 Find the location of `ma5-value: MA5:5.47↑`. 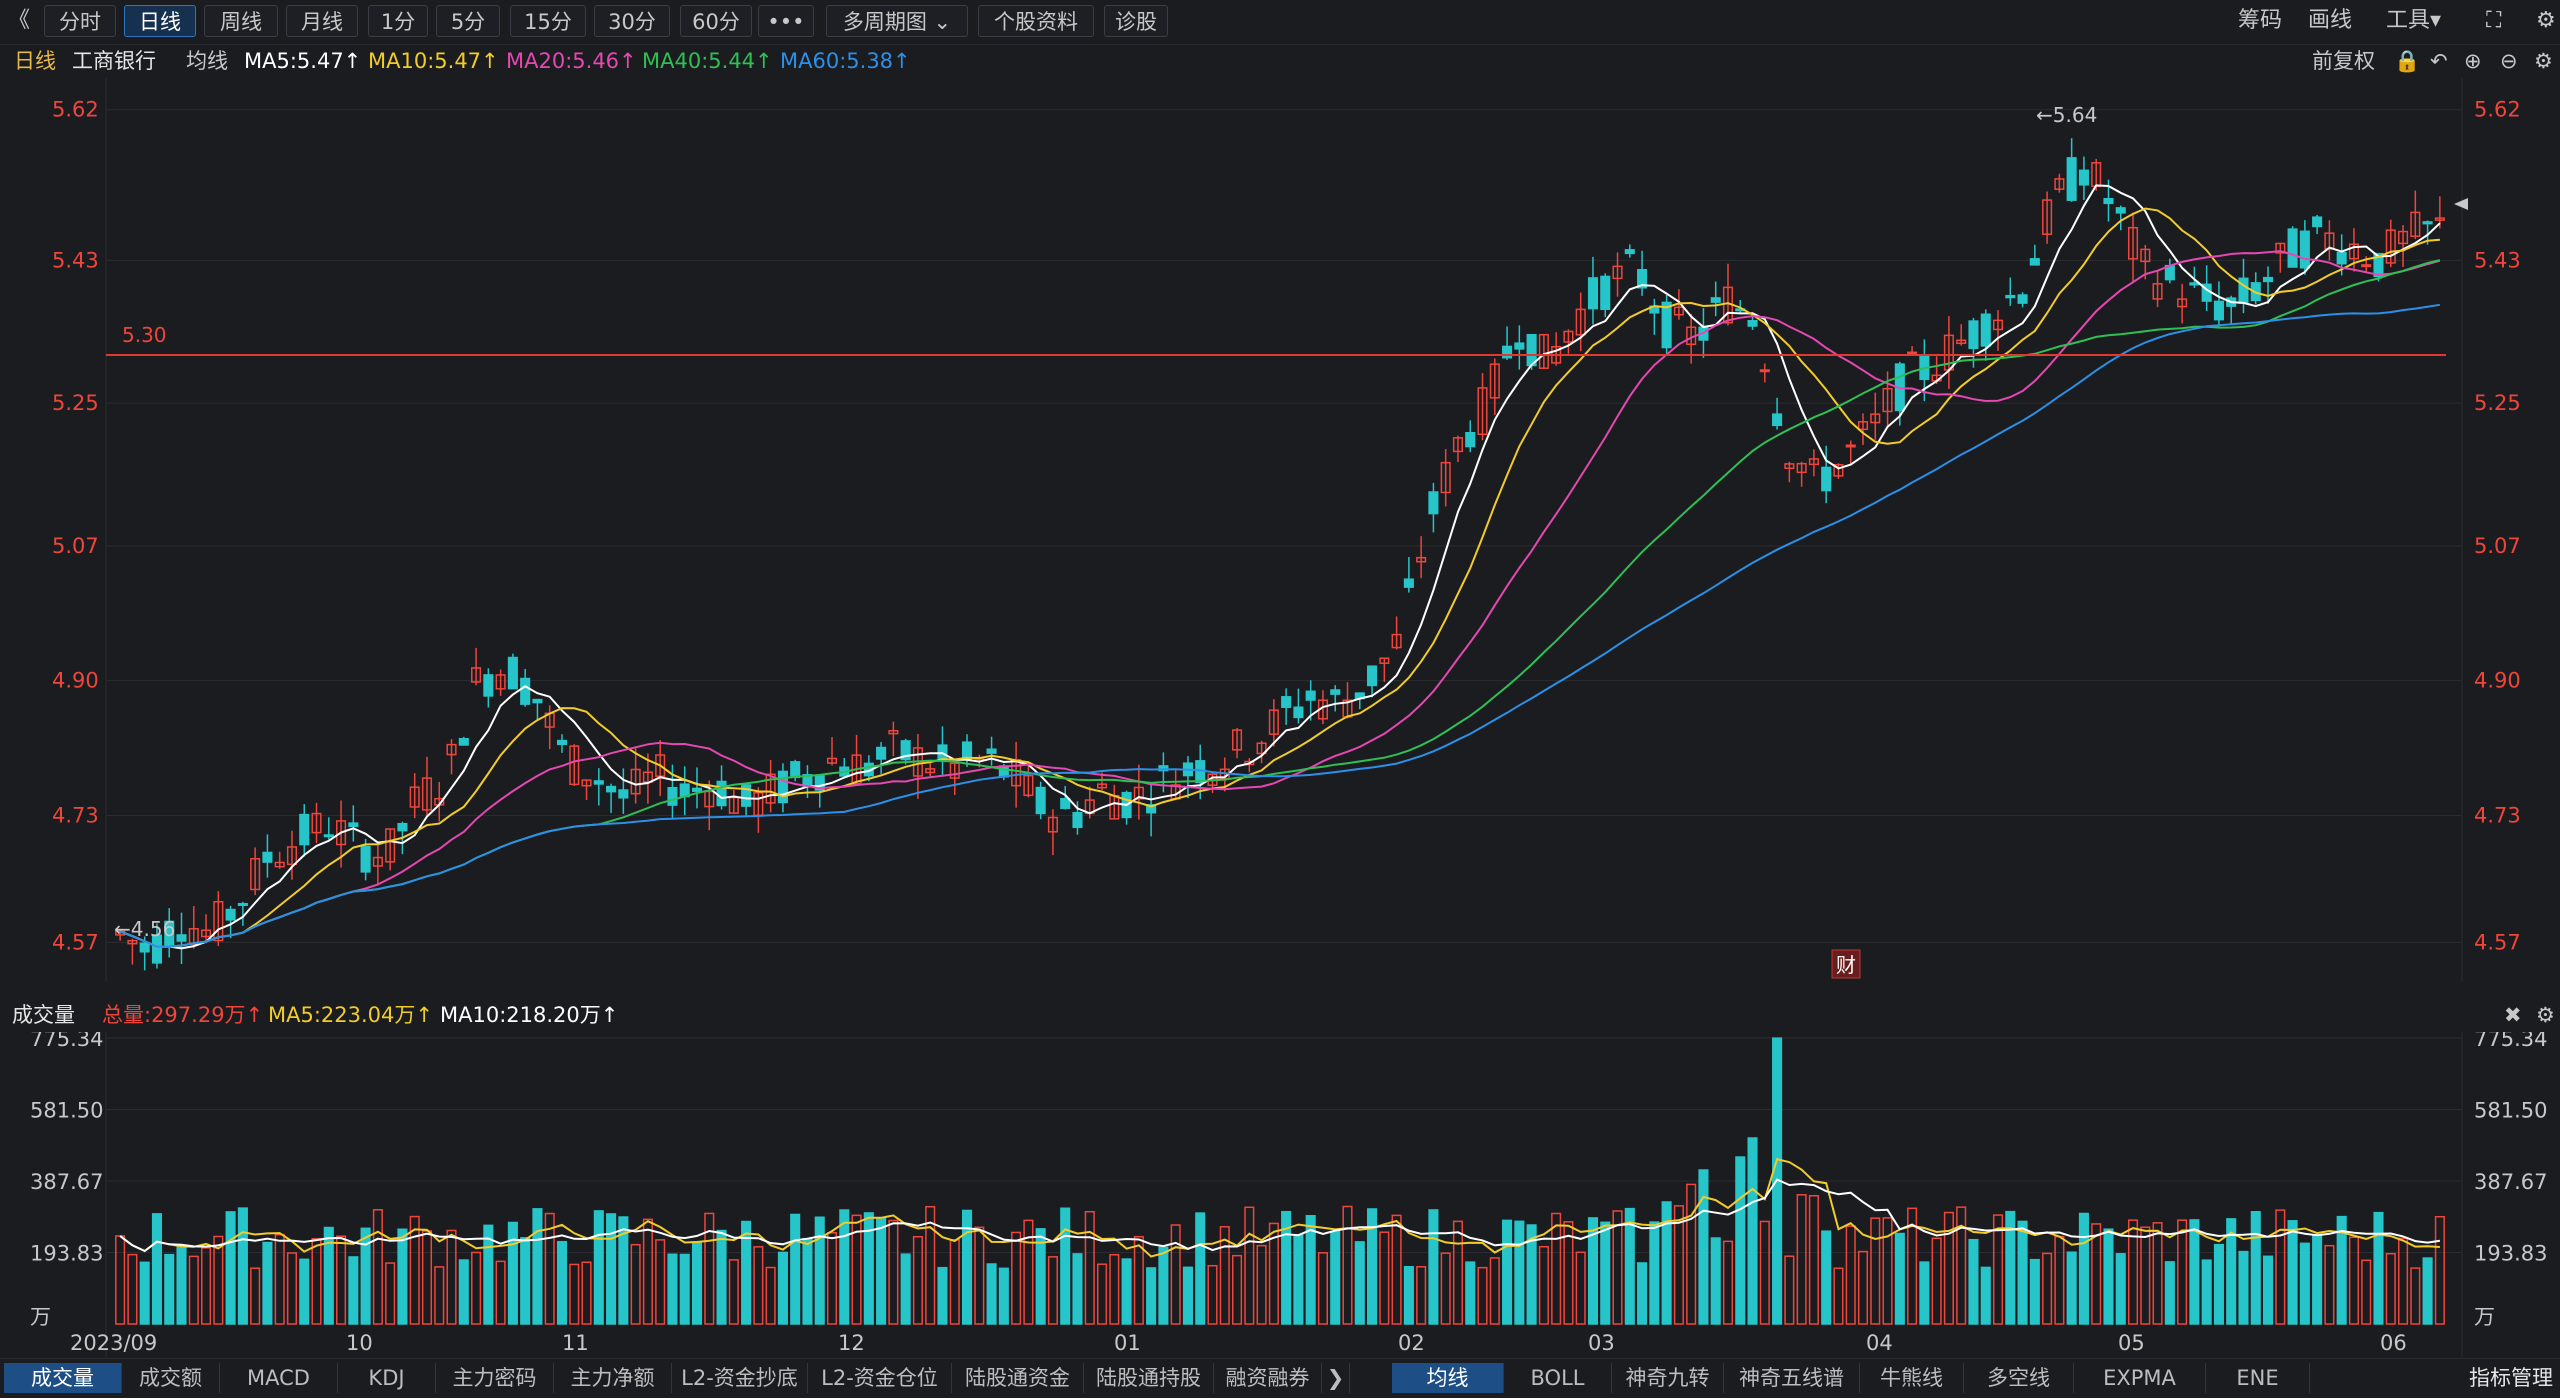

ma5-value: MA5:5.47↑ is located at coordinates (303, 61).